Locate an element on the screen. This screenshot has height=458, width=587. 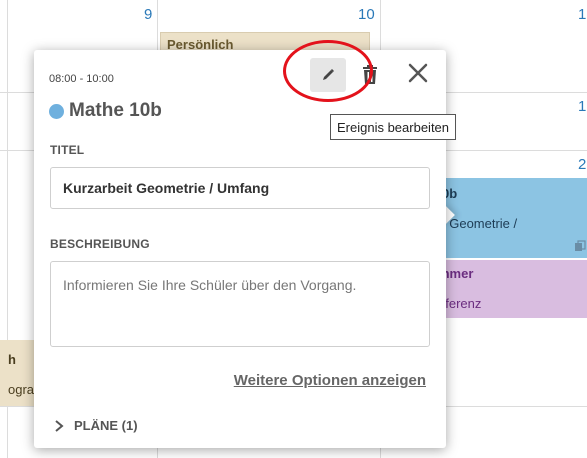
event-math: 0b : Geometrie / is located at coordinates (508, 218).